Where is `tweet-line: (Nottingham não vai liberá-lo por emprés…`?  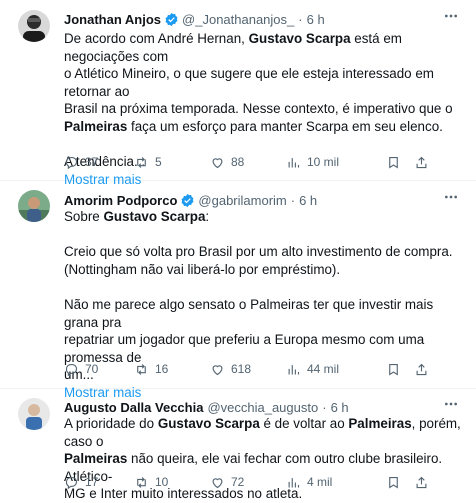 tweet-line: (Nottingham não vai liberá-lo por emprés… is located at coordinates (202, 269).